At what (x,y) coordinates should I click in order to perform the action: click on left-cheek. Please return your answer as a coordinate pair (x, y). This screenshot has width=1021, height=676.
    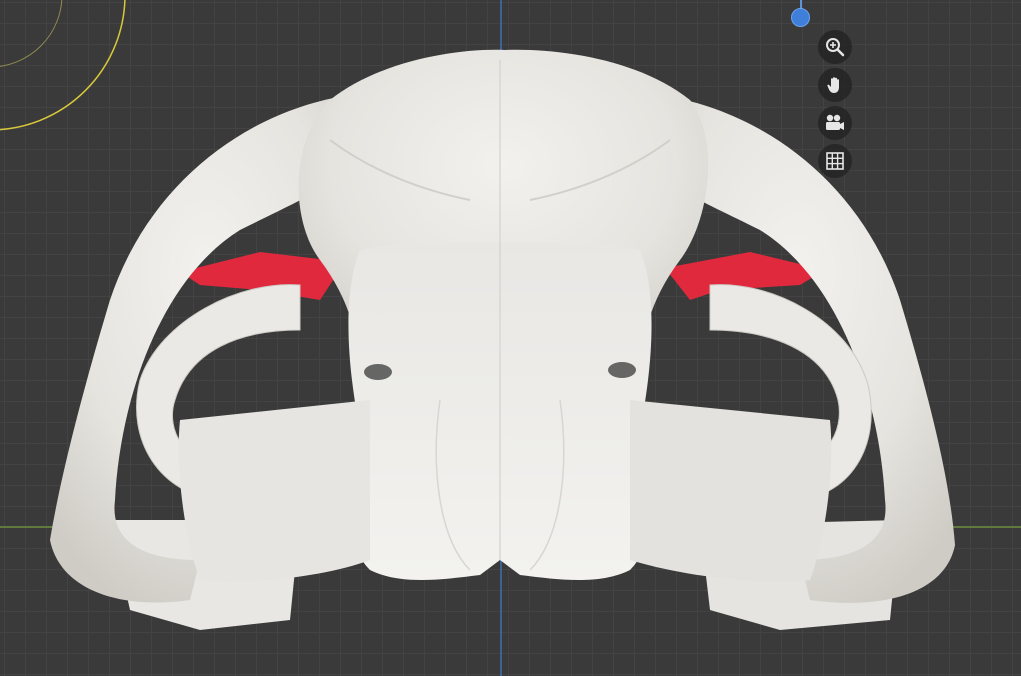
    Looking at the image, I should click on (274, 491).